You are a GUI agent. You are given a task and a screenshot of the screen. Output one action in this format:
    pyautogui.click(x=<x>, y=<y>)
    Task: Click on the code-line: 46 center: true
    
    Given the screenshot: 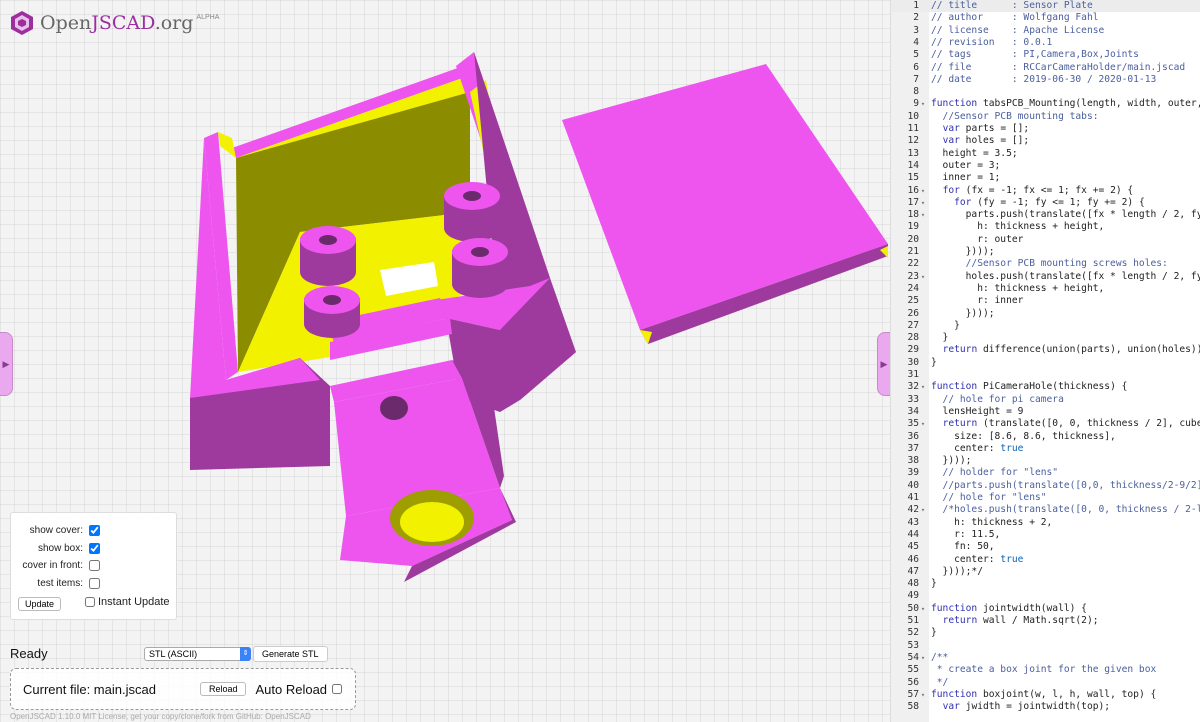 What is the action you would take?
    pyautogui.click(x=1045, y=560)
    